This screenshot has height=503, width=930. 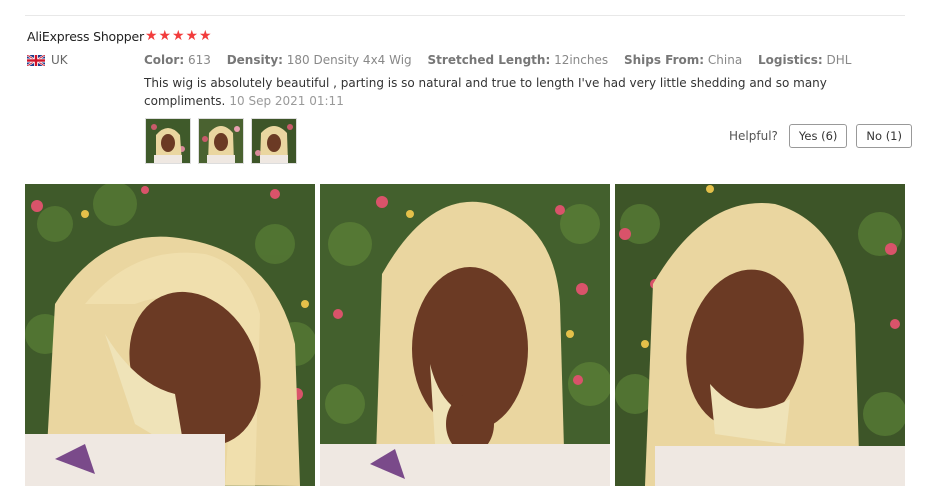 What do you see at coordinates (518, 60) in the screenshot?
I see `attribute-length: Stretched Length: 12inches` at bounding box center [518, 60].